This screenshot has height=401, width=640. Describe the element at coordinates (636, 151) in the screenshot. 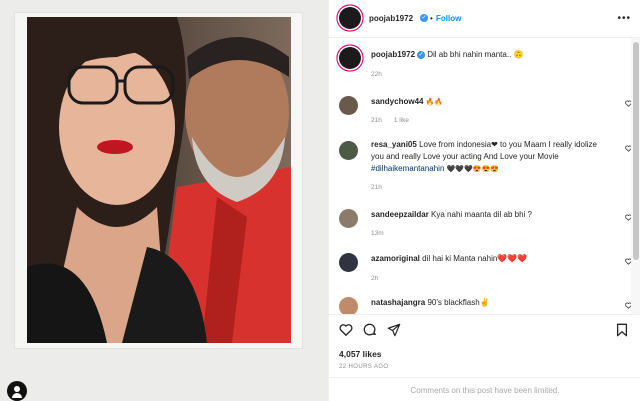

I see `comments-scrollbar-thumb` at that location.